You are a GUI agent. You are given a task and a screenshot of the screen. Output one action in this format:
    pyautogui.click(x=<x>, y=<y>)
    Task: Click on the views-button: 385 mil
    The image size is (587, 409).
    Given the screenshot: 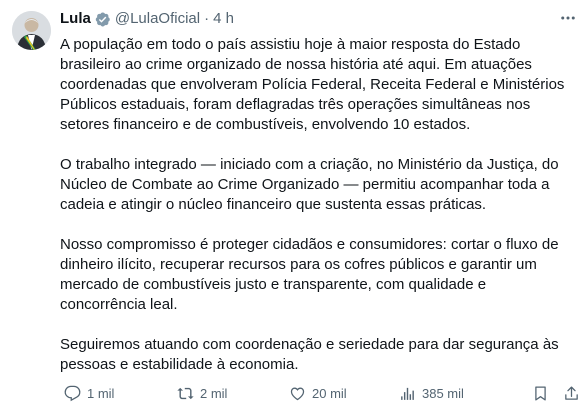 What is the action you would take?
    pyautogui.click(x=431, y=393)
    